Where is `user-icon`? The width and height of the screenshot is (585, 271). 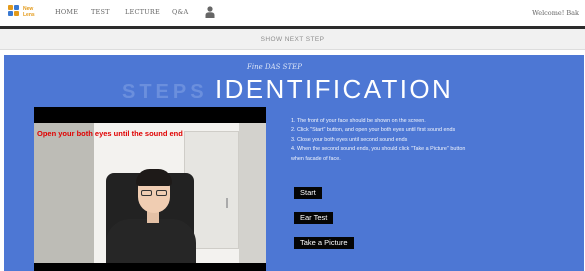 user-icon is located at coordinates (210, 12).